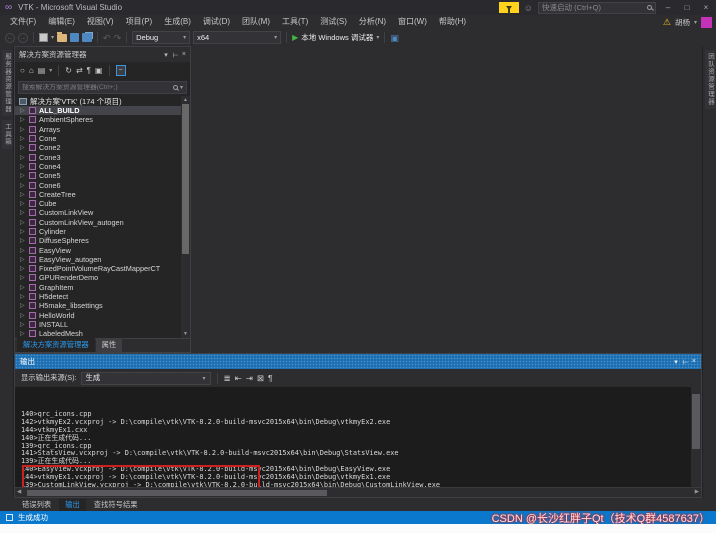  I want to click on tree-item: ▷ H5make_libsettings, so click(98, 305).